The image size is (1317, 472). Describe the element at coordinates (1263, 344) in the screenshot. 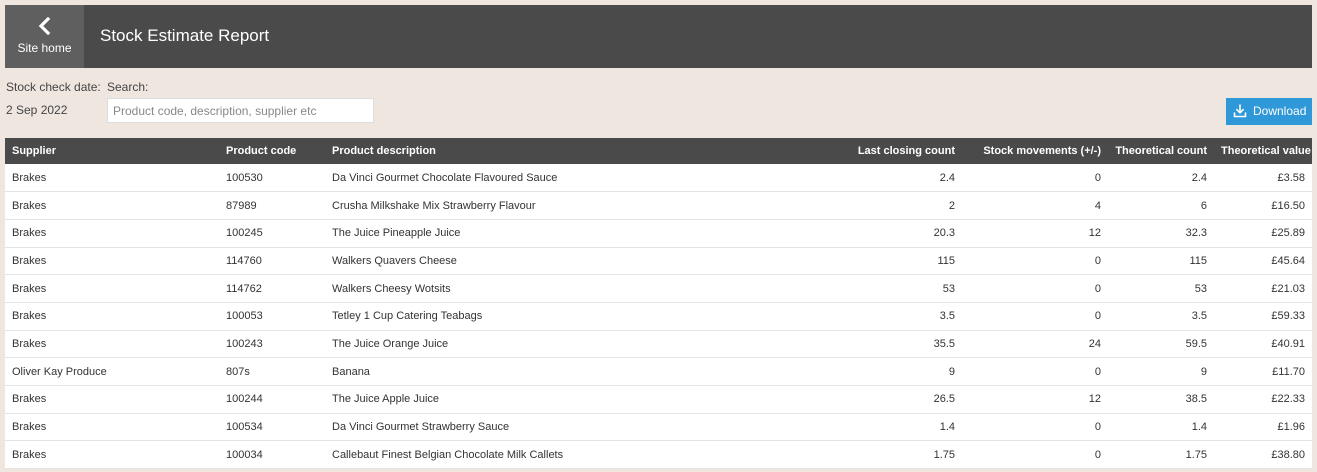

I see `cell-theoretical-value: £40.91` at that location.